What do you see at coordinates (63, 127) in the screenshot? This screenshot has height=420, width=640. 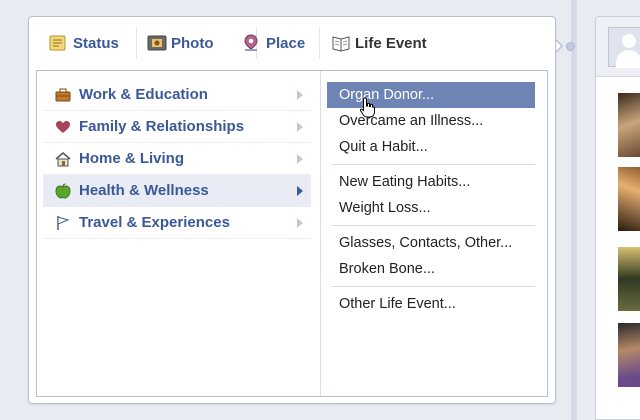 I see `heart-icon` at bounding box center [63, 127].